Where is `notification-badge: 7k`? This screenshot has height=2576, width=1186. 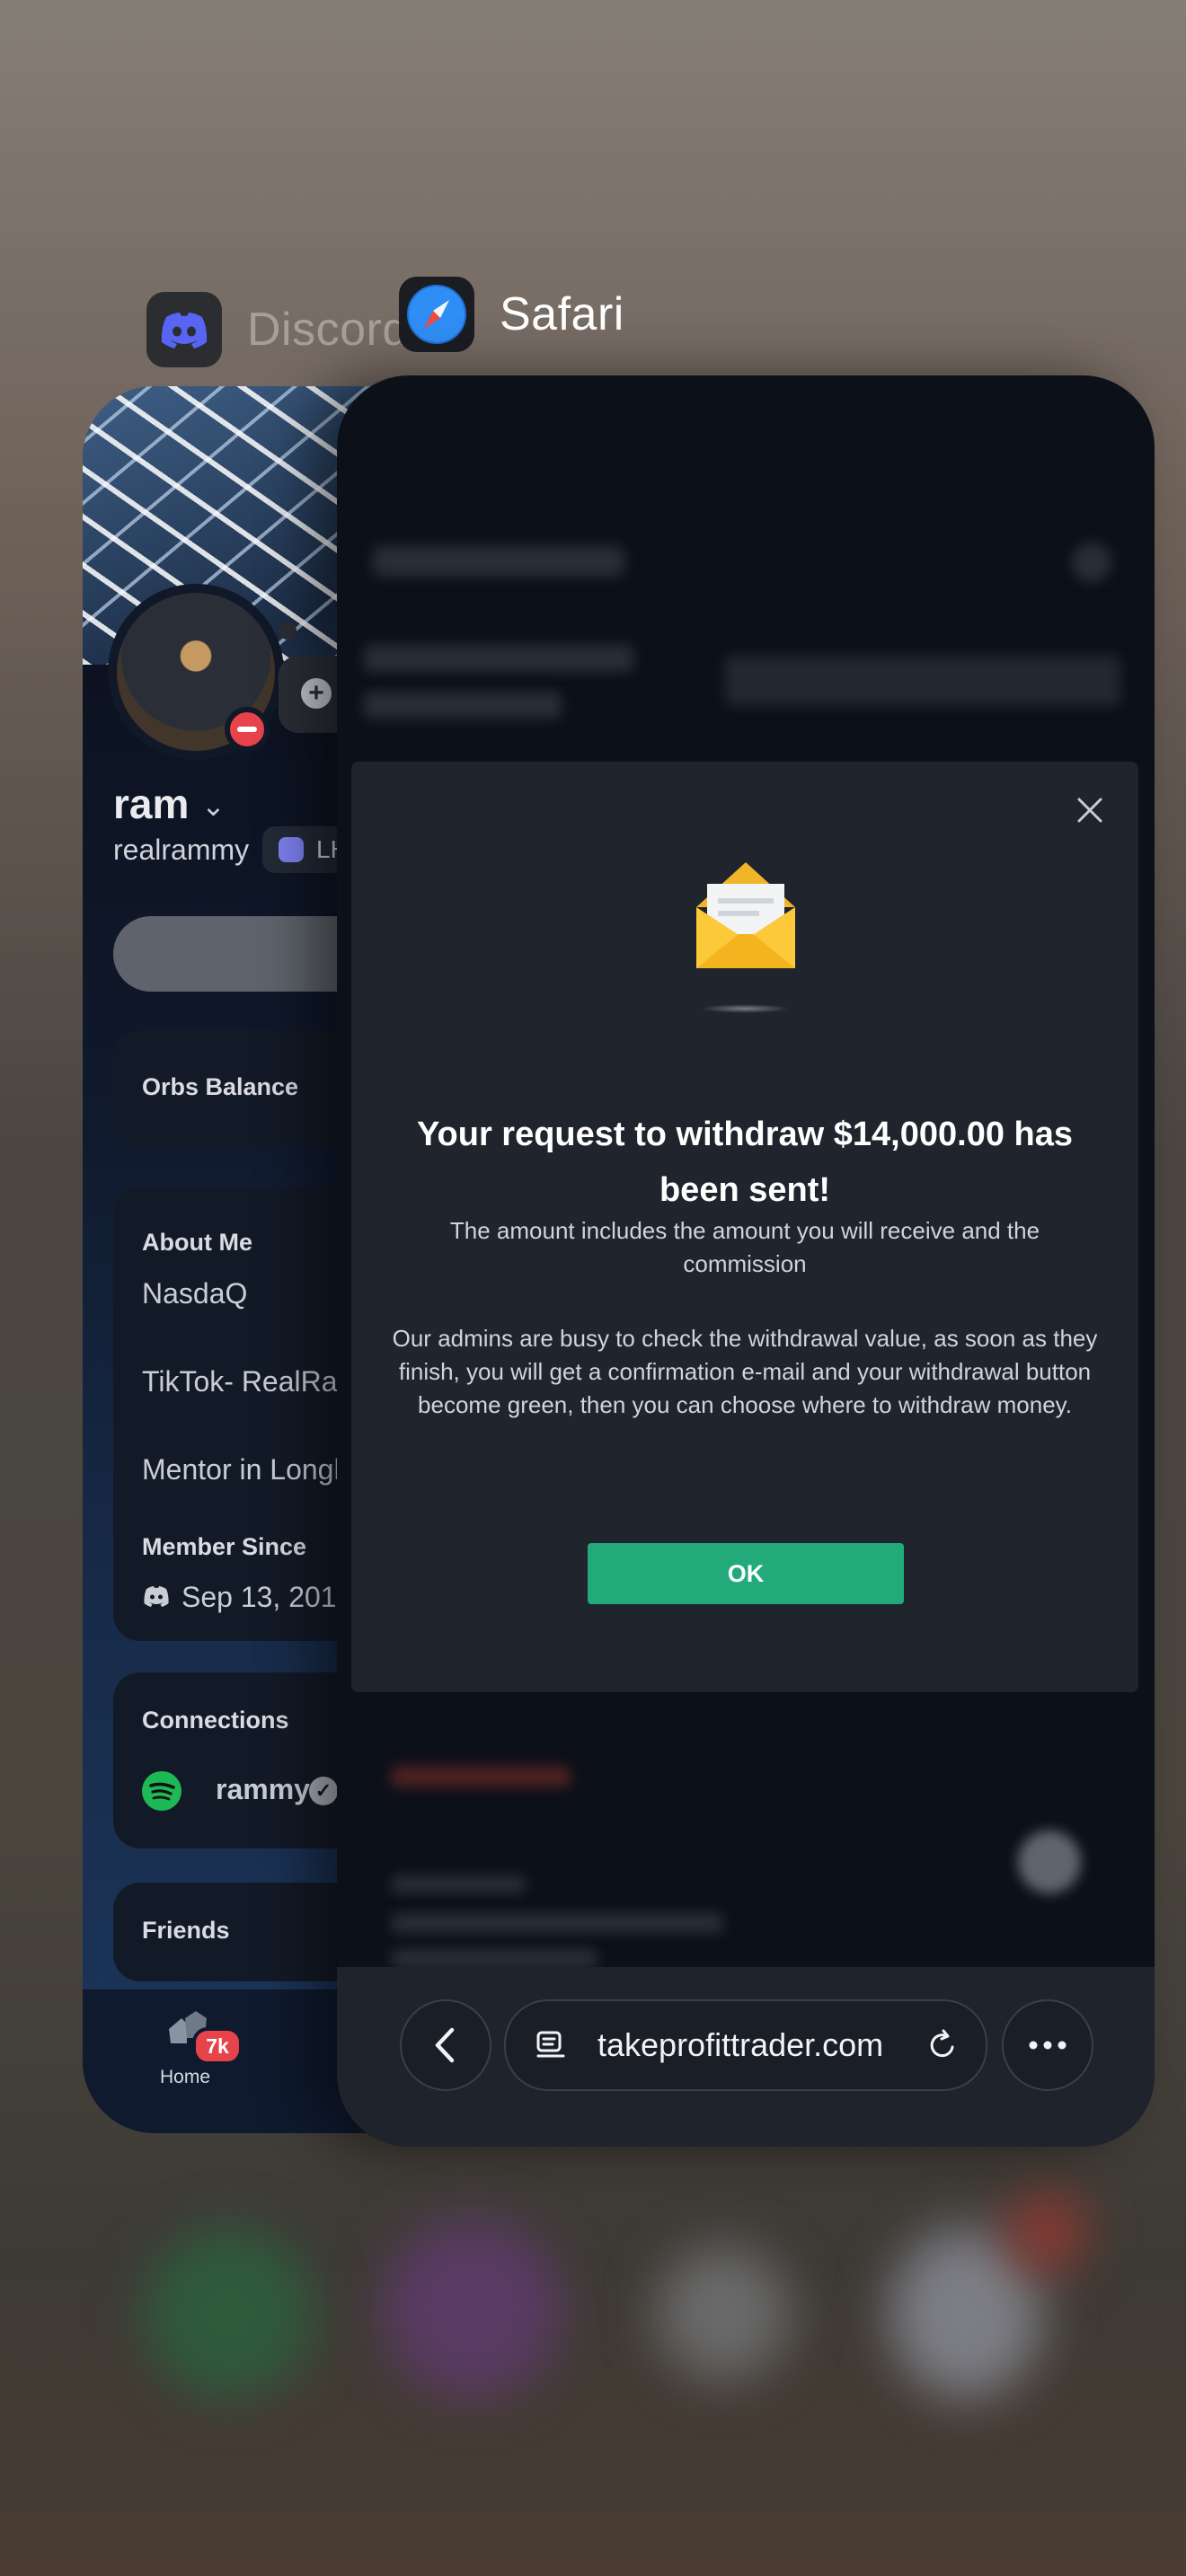 notification-badge: 7k is located at coordinates (217, 2046).